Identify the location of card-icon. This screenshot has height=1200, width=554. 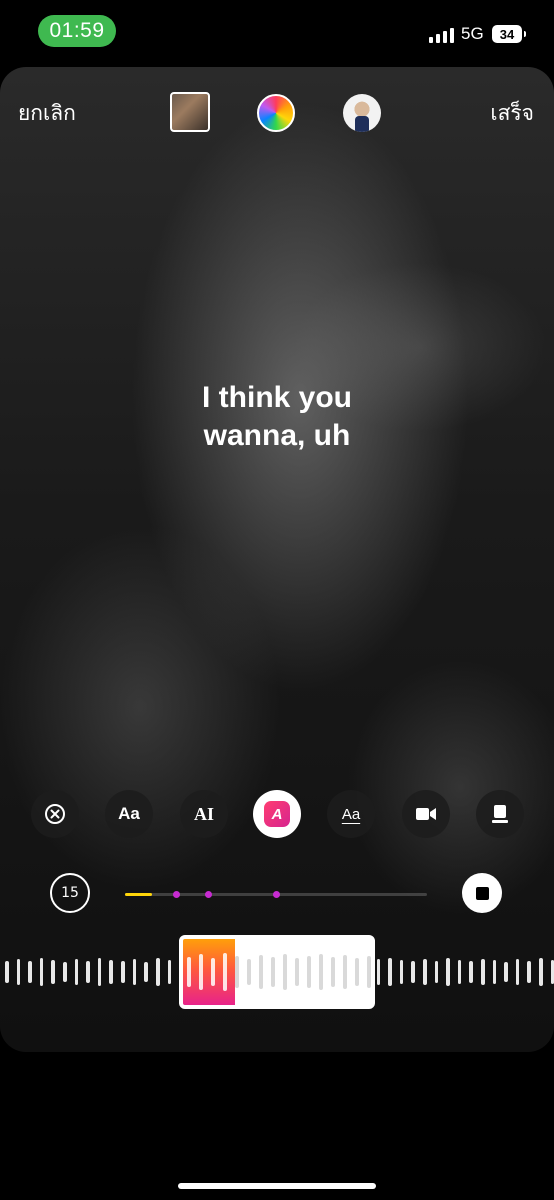
(500, 814).